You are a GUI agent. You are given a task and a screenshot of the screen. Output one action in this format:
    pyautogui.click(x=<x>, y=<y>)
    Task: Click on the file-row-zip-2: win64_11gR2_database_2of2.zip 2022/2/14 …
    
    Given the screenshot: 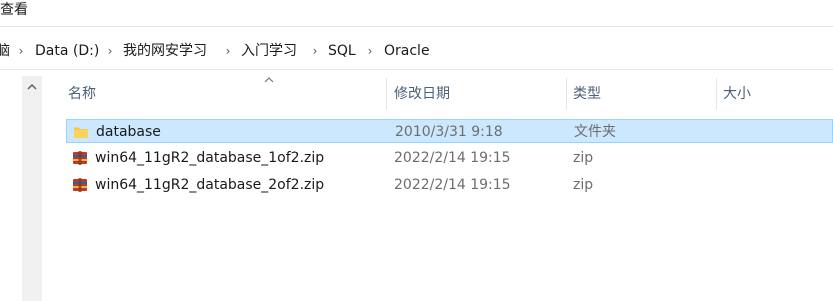 What is the action you would take?
    pyautogui.click(x=449, y=185)
    